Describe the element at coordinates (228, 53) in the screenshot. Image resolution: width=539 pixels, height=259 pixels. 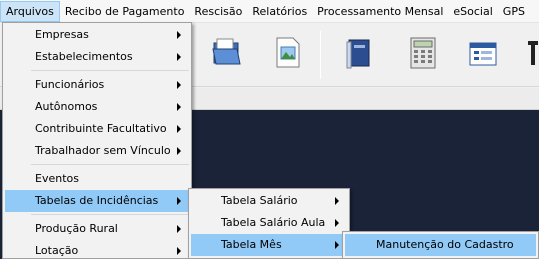
I see `folder-open-icon` at that location.